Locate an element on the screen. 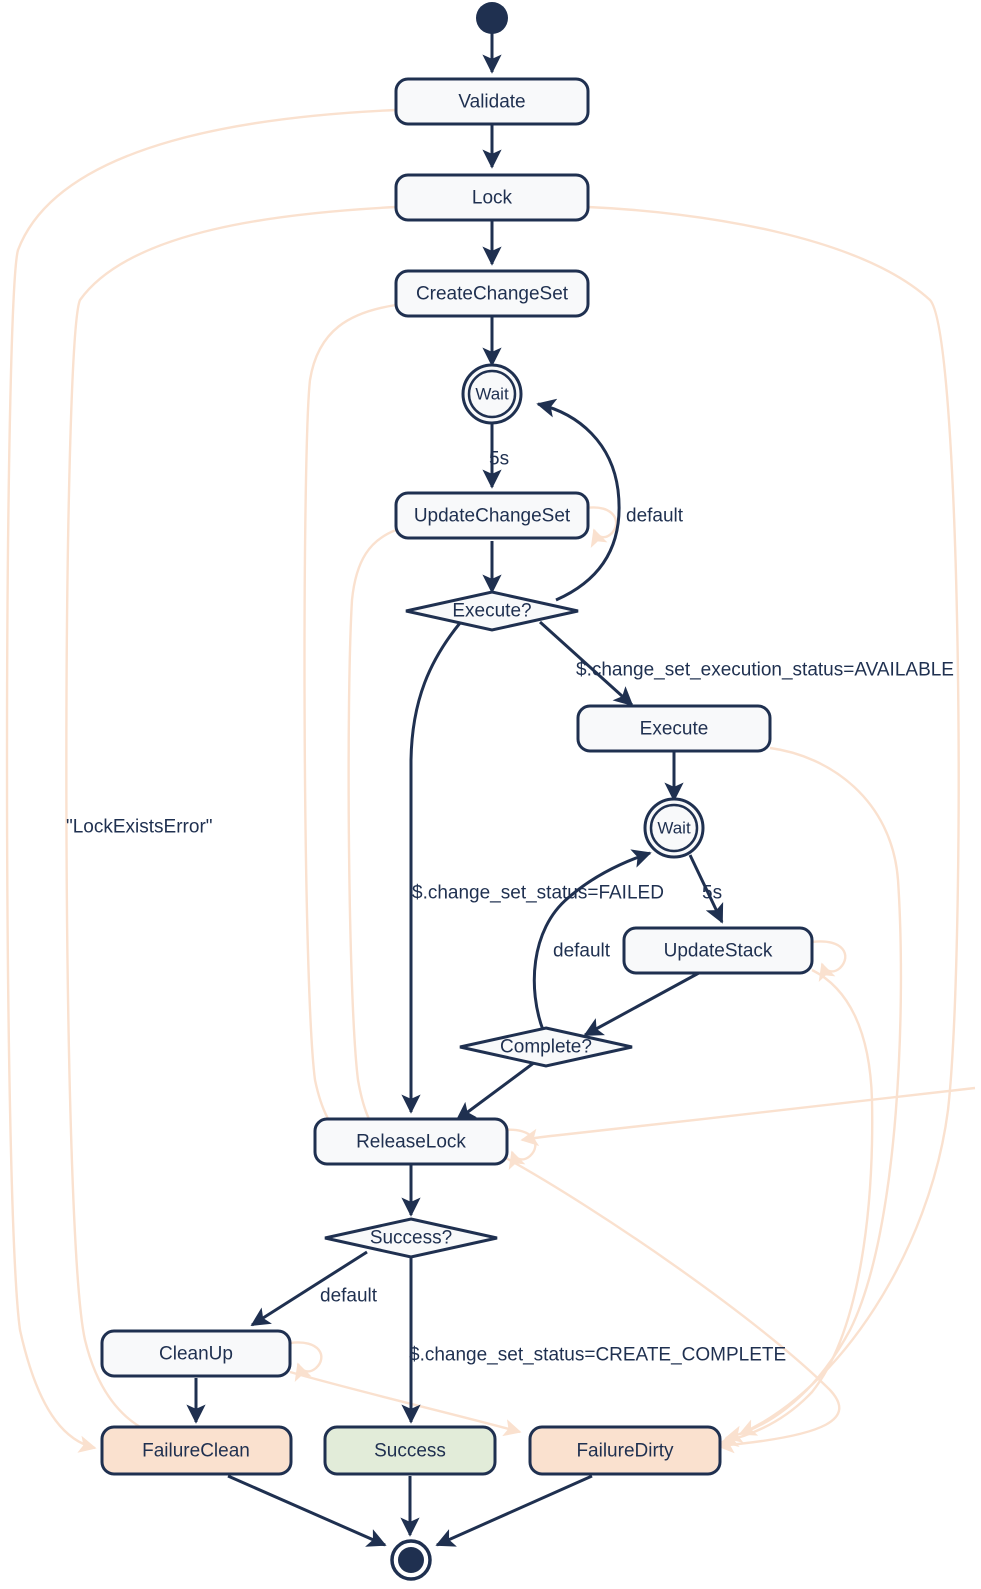 This screenshot has height=1589, width=981. error-edge-right-into-releaselock is located at coordinates (748, 1116).